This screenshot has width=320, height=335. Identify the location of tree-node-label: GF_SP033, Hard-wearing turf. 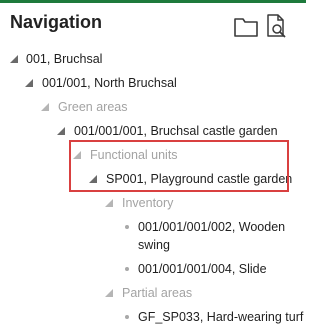
(221, 317).